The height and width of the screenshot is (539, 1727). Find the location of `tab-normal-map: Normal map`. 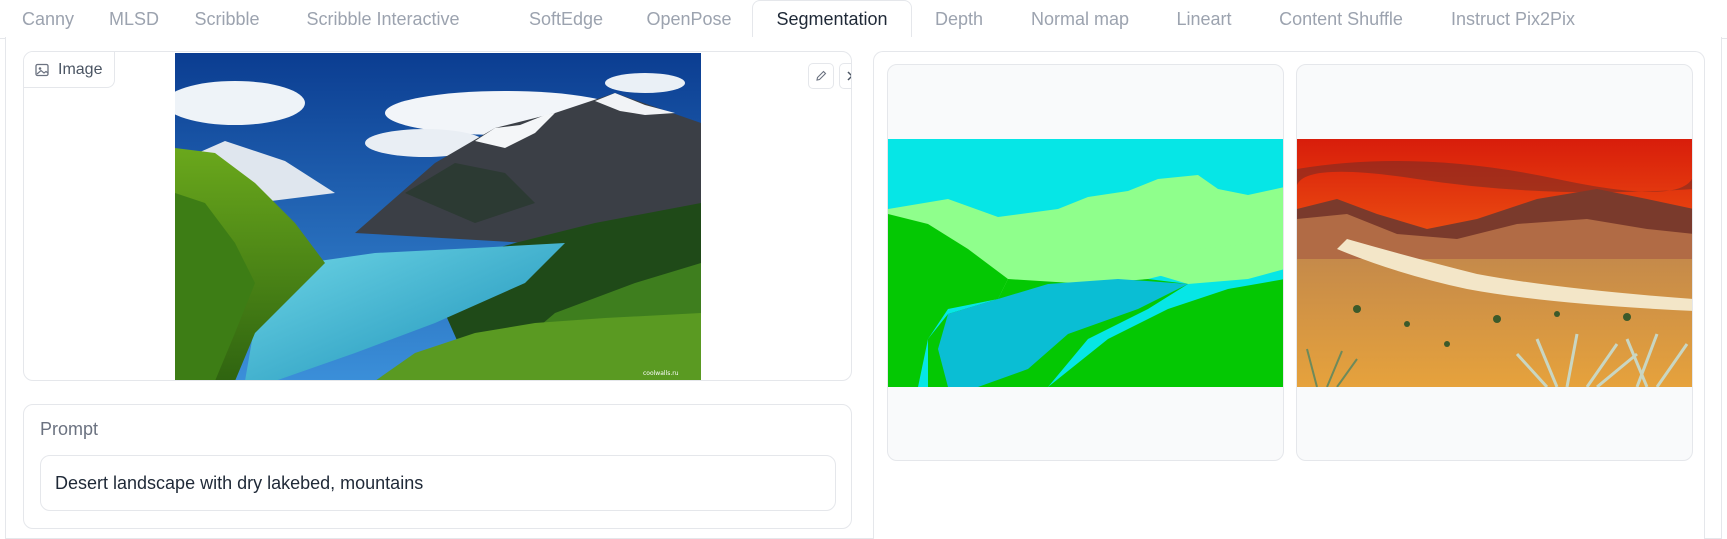

tab-normal-map: Normal map is located at coordinates (1080, 19).